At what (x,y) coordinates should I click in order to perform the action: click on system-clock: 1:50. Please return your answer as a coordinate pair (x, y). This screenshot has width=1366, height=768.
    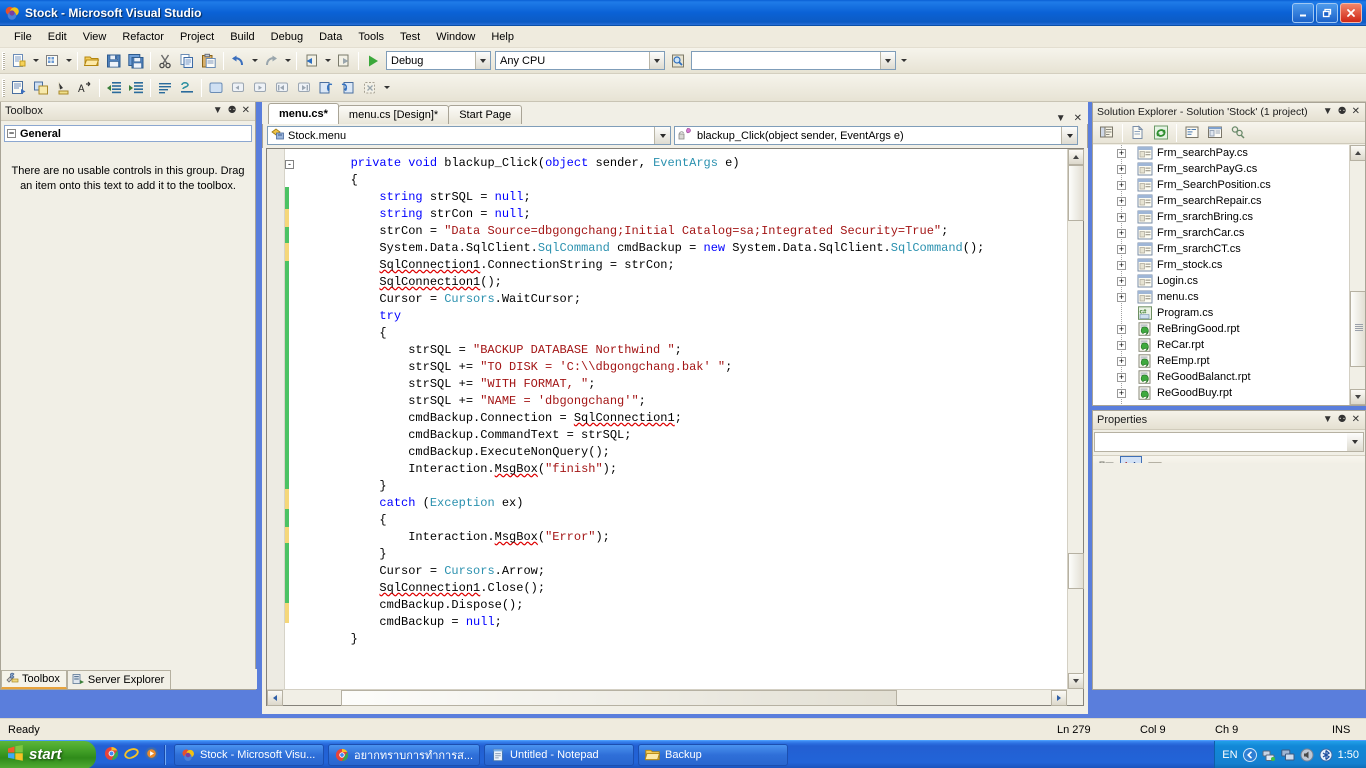
    Looking at the image, I should click on (1348, 755).